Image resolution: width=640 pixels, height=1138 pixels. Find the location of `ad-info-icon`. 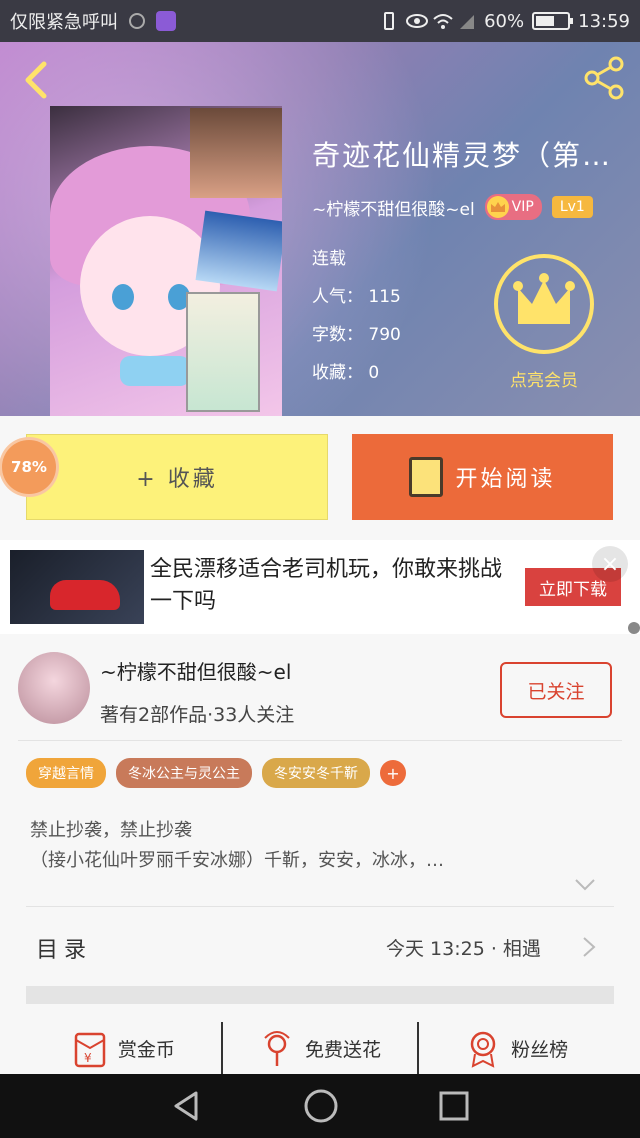

ad-info-icon is located at coordinates (634, 628).